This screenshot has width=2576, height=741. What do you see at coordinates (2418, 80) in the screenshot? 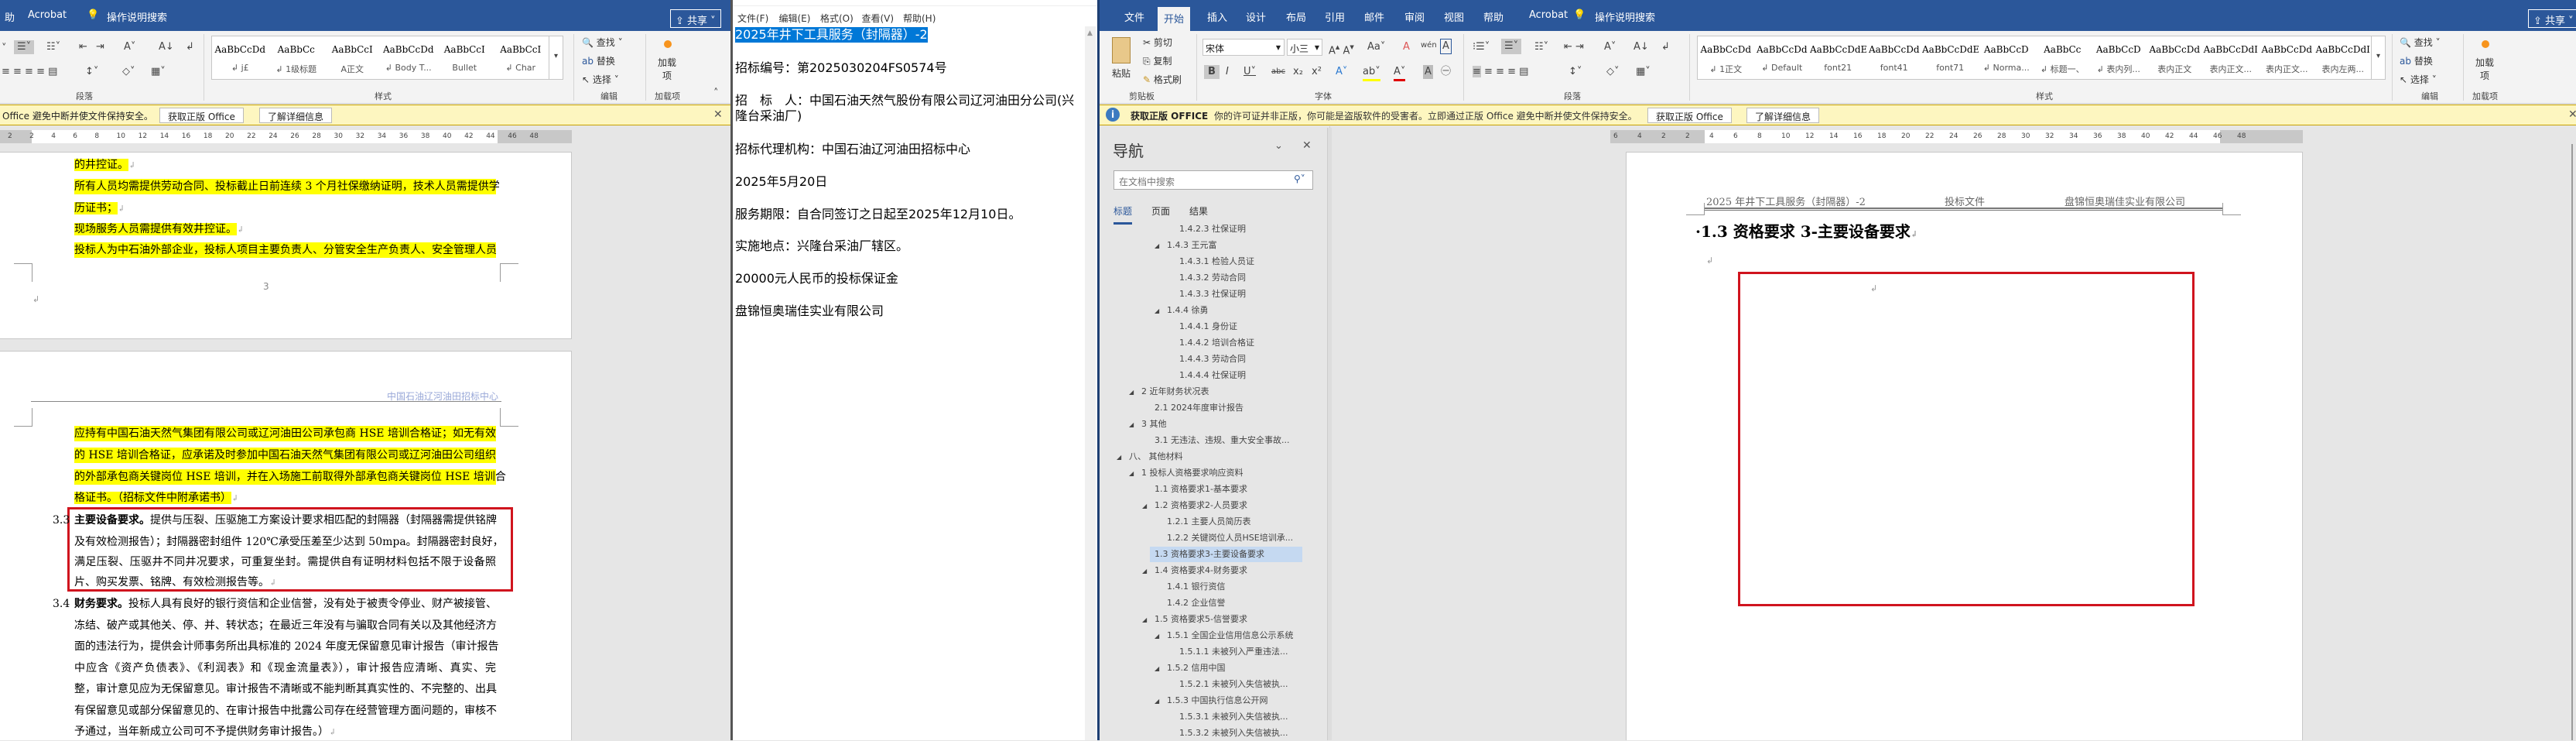
I see `select-button: ↖ 选择 ˅` at bounding box center [2418, 80].